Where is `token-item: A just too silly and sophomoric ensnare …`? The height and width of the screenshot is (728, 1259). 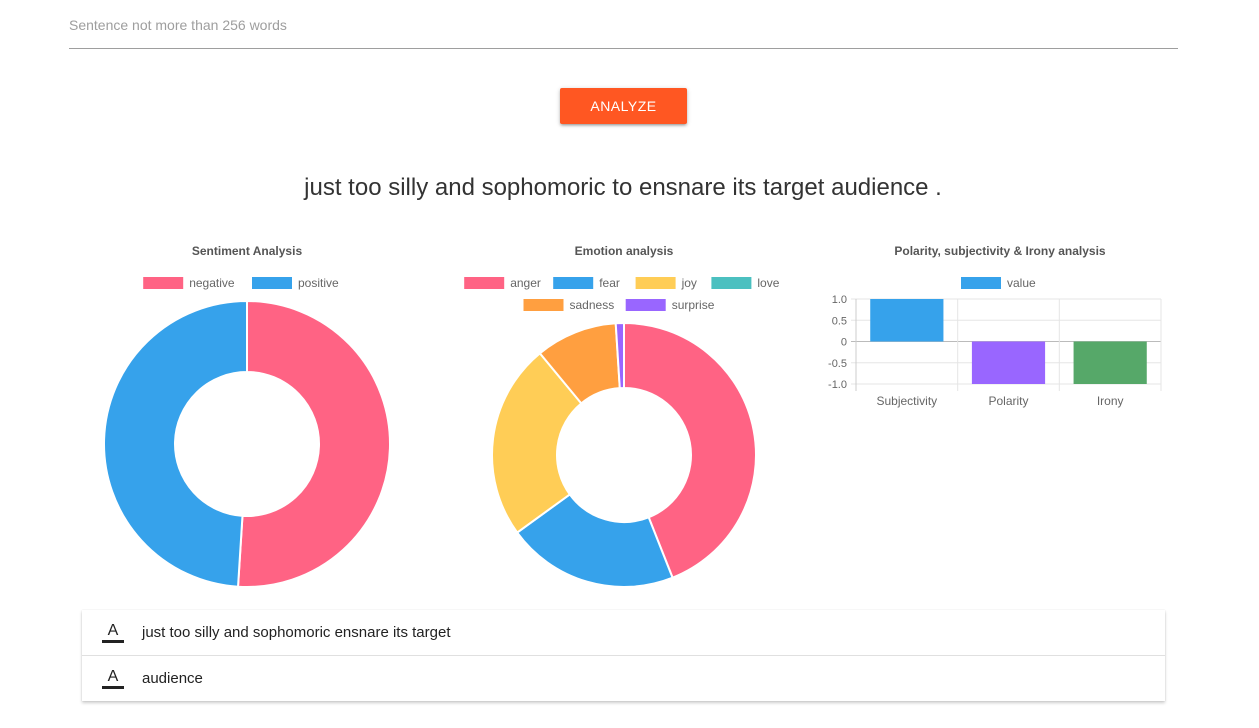
token-item: A just too silly and sophomoric ensnare … is located at coordinates (623, 633).